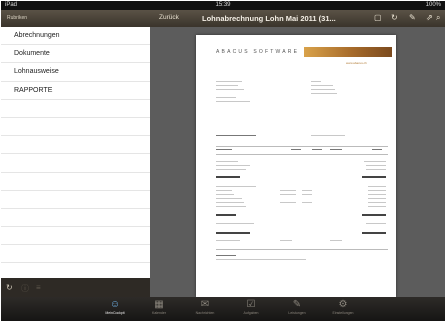  I want to click on tab-kalender: ▦ Kalender, so click(159, 309).